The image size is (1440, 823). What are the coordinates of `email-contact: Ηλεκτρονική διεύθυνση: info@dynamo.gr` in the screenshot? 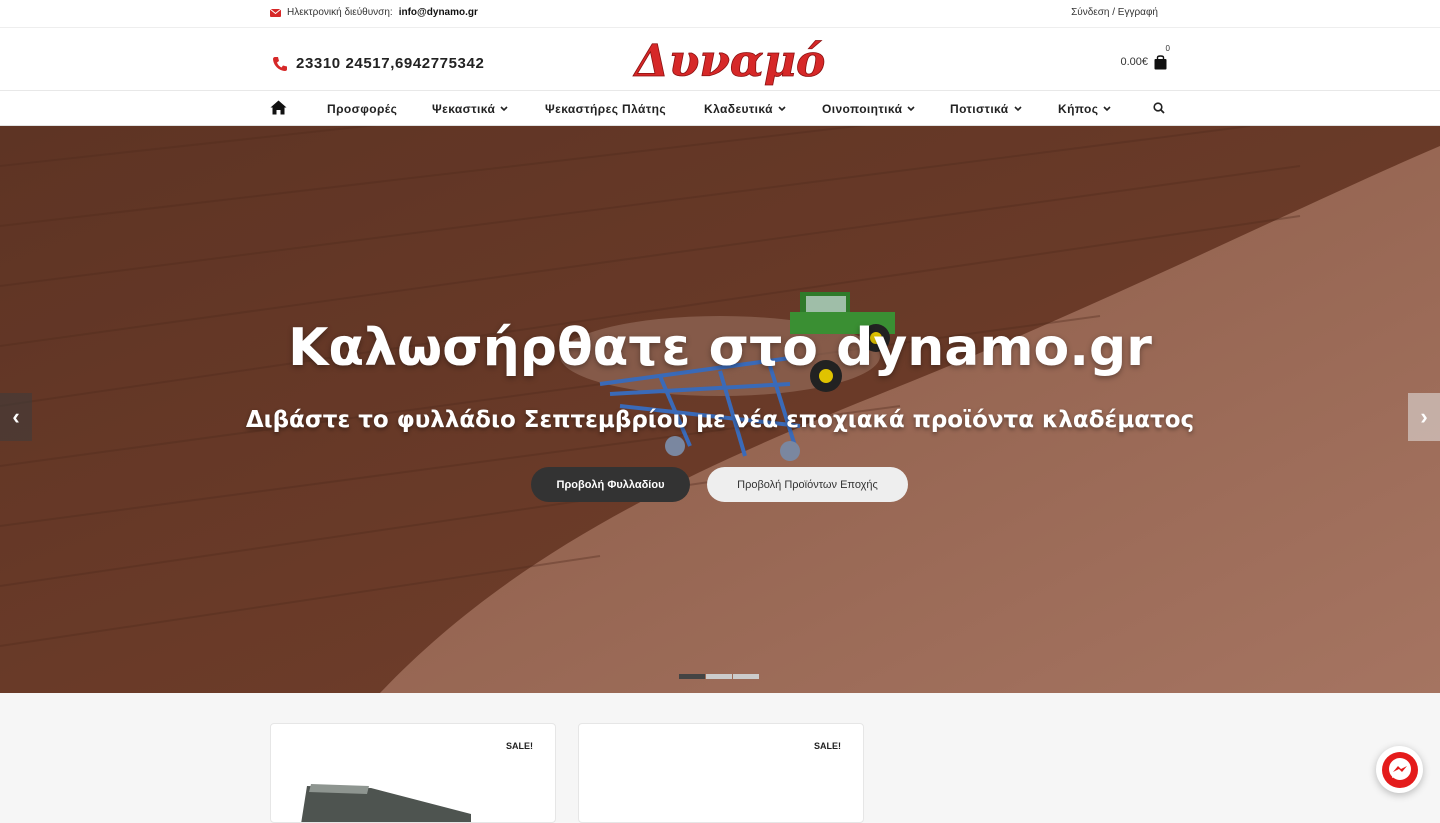 It's located at (374, 12).